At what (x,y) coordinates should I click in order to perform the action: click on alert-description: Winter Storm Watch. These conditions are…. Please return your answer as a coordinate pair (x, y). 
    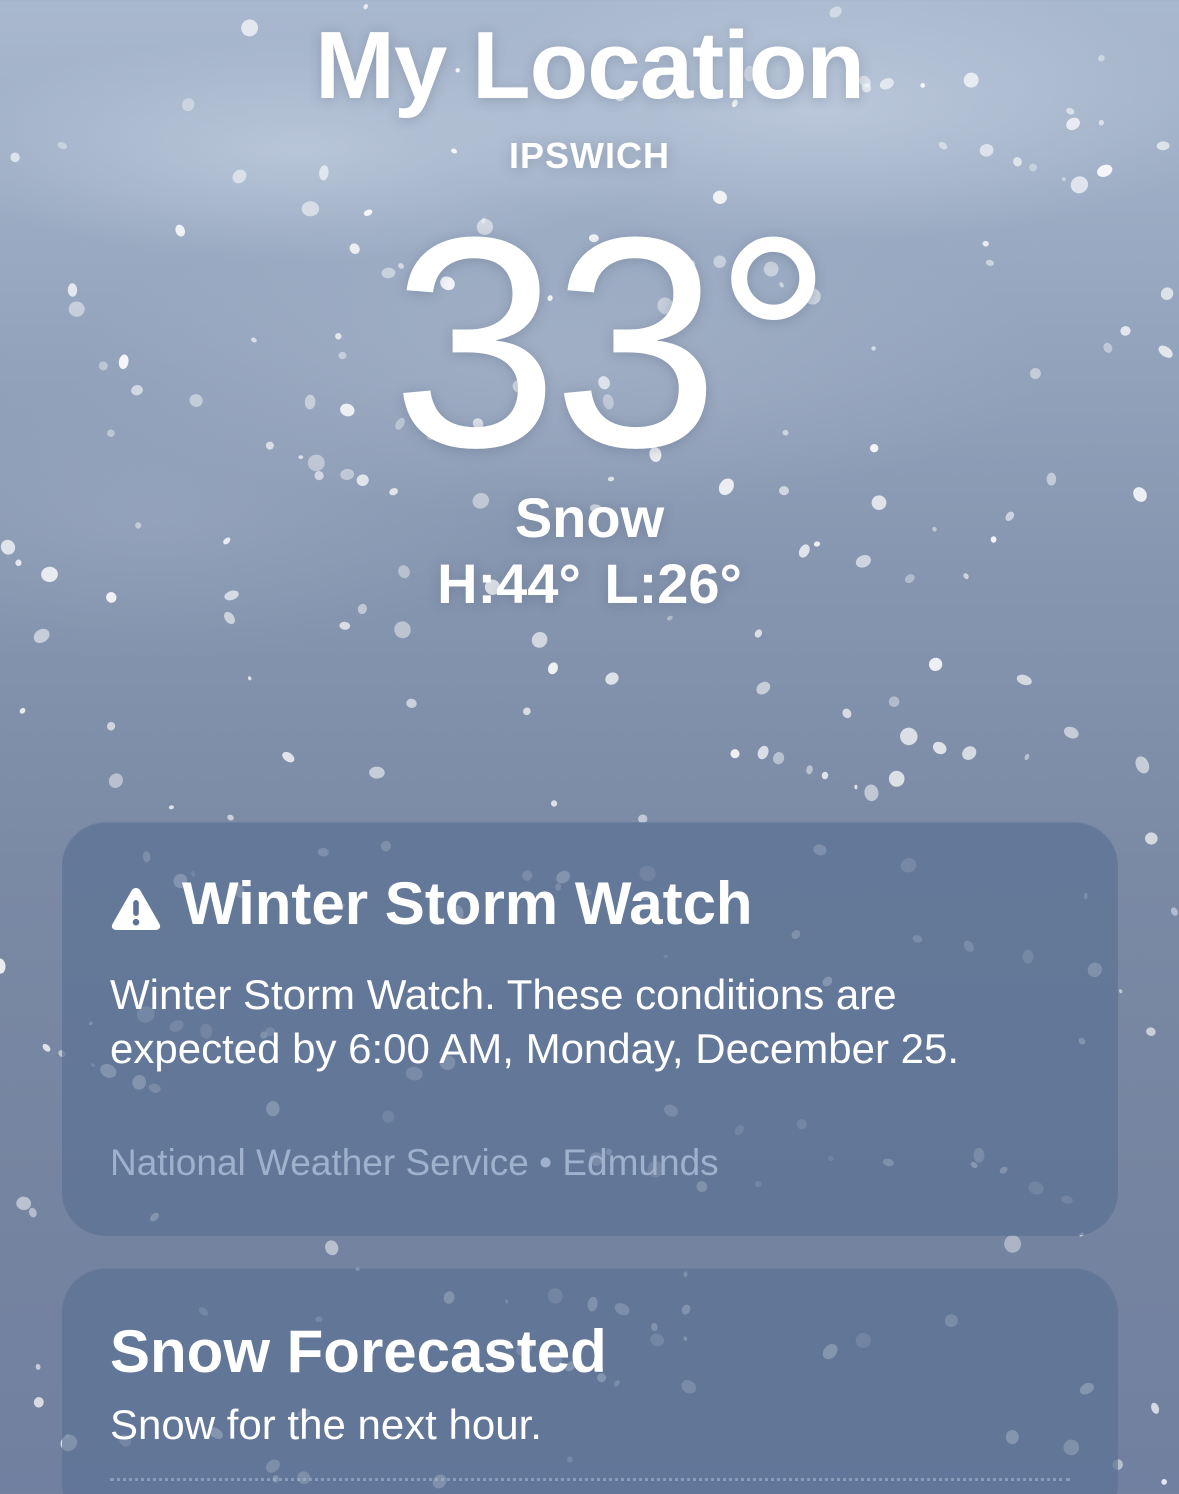
    Looking at the image, I should click on (535, 1021).